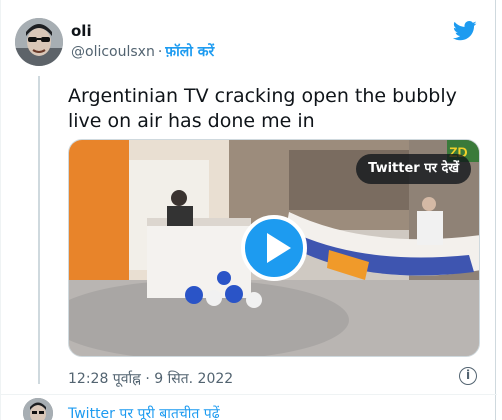  Describe the element at coordinates (39, 230) in the screenshot. I see `thread-line` at that location.